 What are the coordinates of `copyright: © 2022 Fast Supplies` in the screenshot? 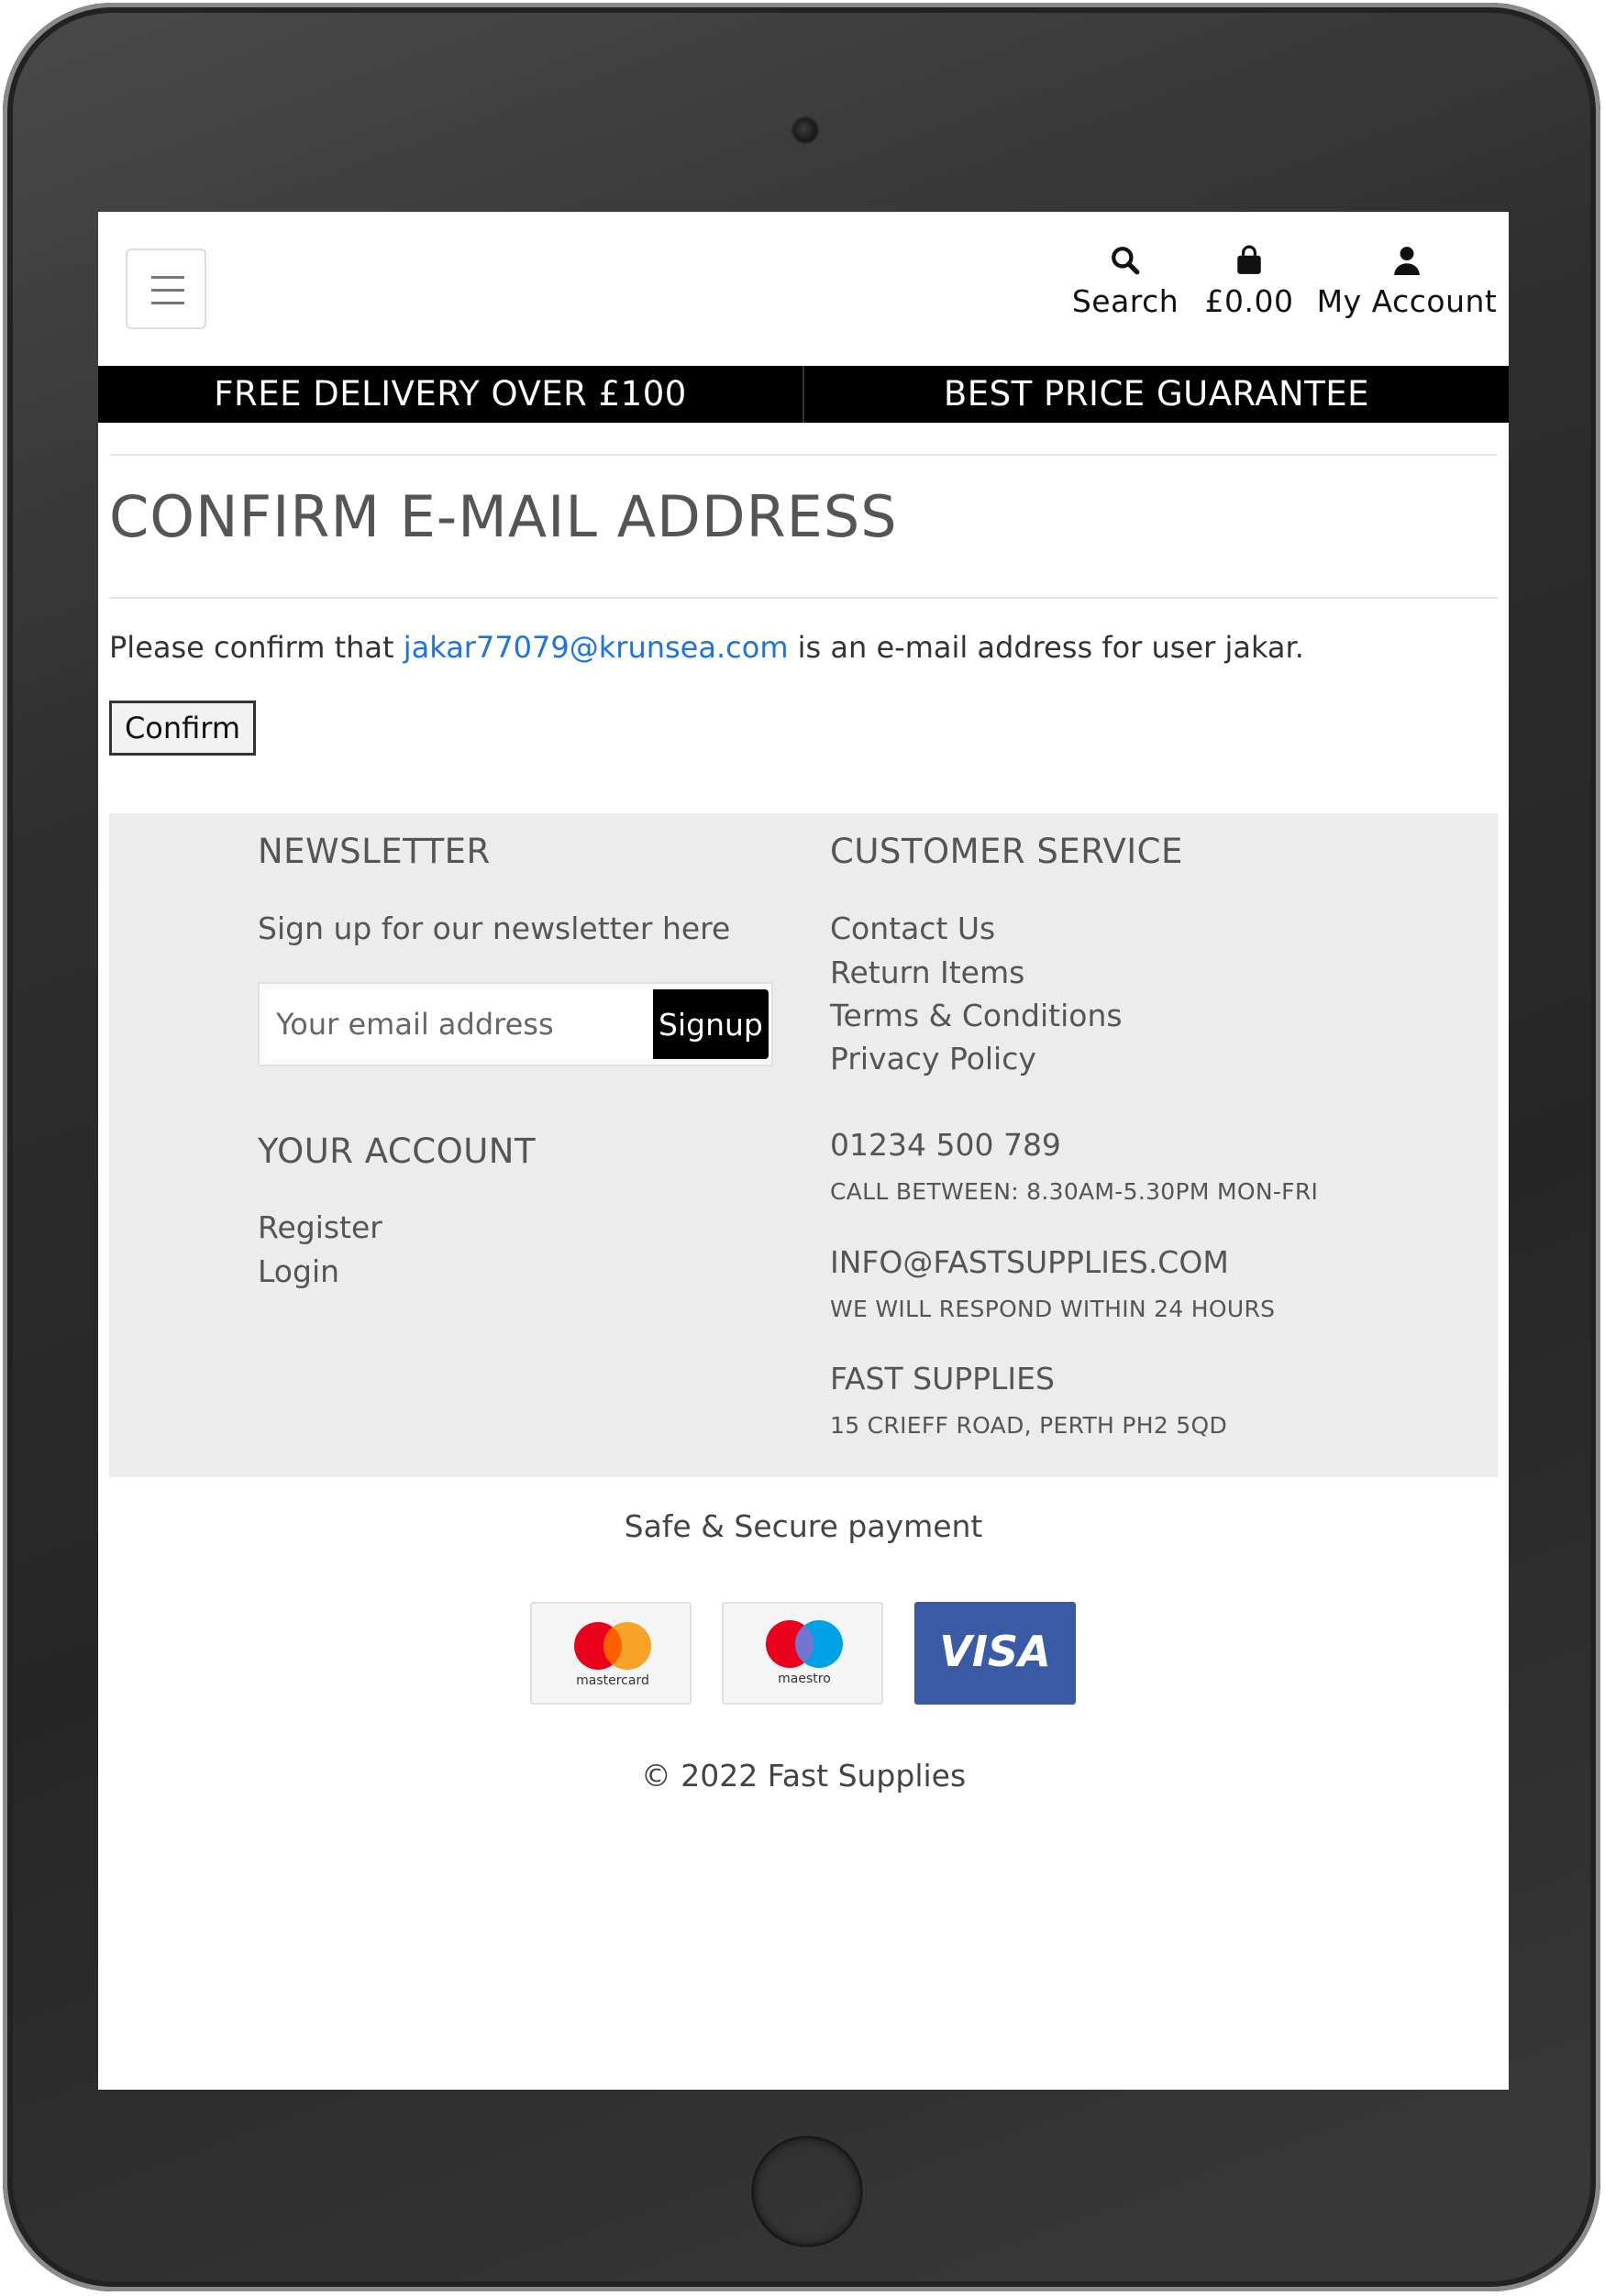 It's located at (803, 1776).